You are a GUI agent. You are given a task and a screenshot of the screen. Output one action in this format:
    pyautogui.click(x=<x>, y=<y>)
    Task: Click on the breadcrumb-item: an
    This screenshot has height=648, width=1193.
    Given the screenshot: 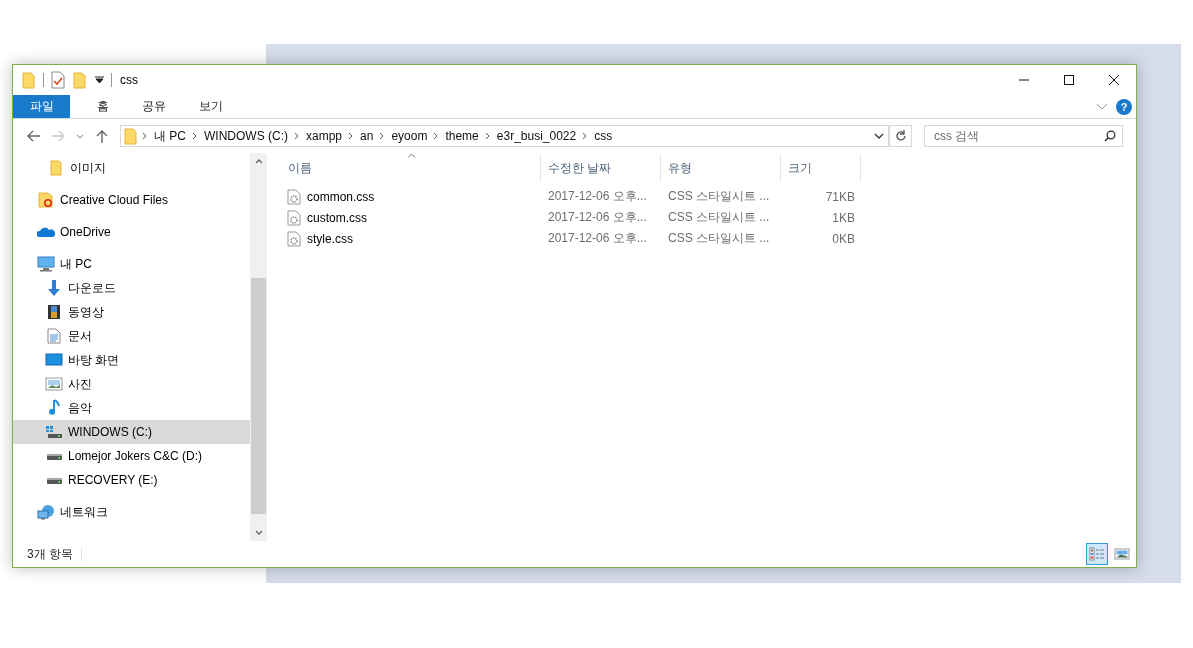 What is the action you would take?
    pyautogui.click(x=367, y=136)
    